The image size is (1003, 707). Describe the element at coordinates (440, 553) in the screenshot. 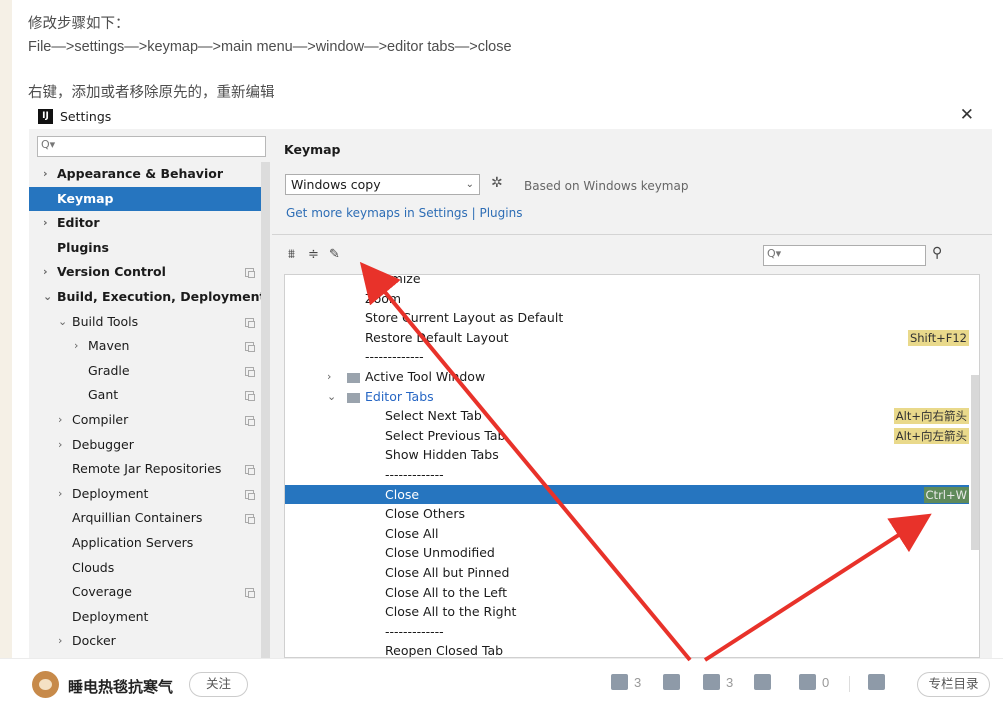

I see `action-label: Close Unmodified` at that location.